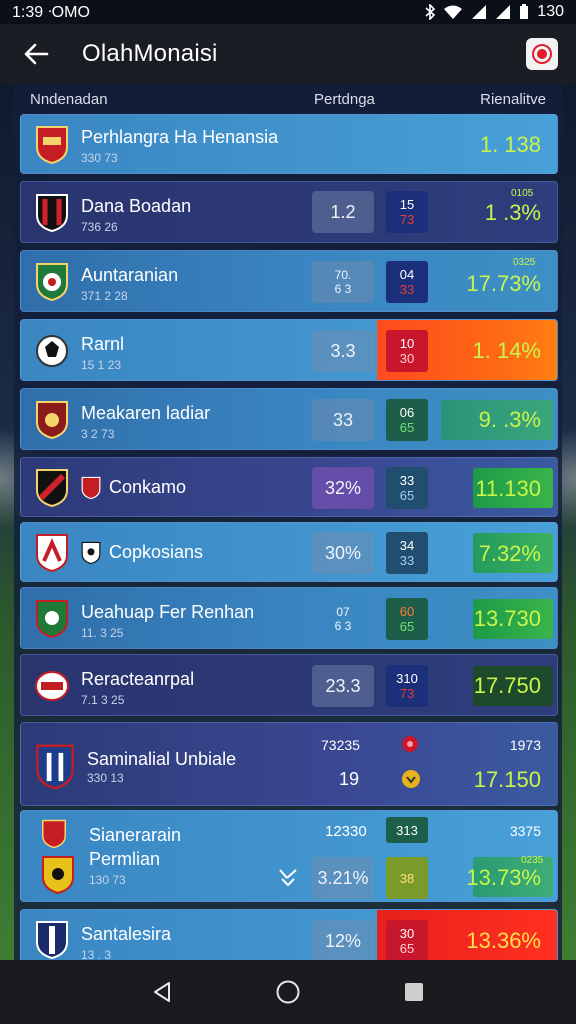 The image size is (576, 1024). Describe the element at coordinates (407, 830) in the screenshot. I see `score-top: 313` at that location.